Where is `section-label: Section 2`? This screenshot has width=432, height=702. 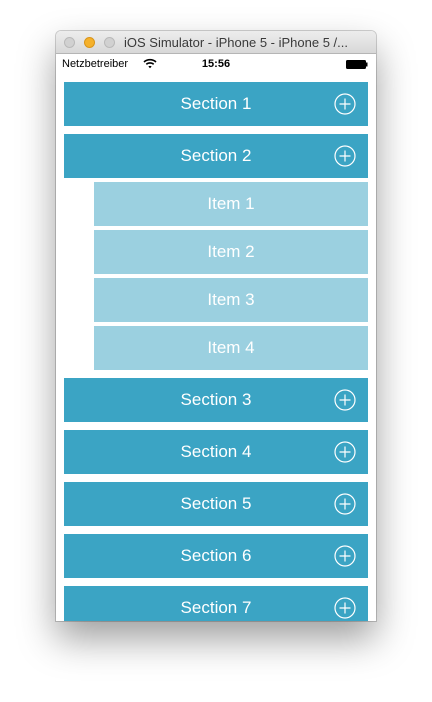
section-label: Section 2 is located at coordinates (216, 155).